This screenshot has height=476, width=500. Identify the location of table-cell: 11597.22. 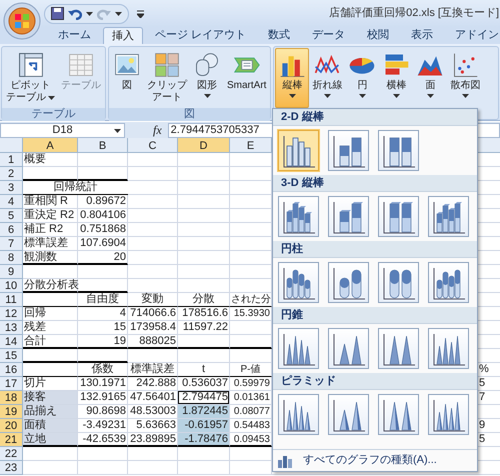
(204, 328).